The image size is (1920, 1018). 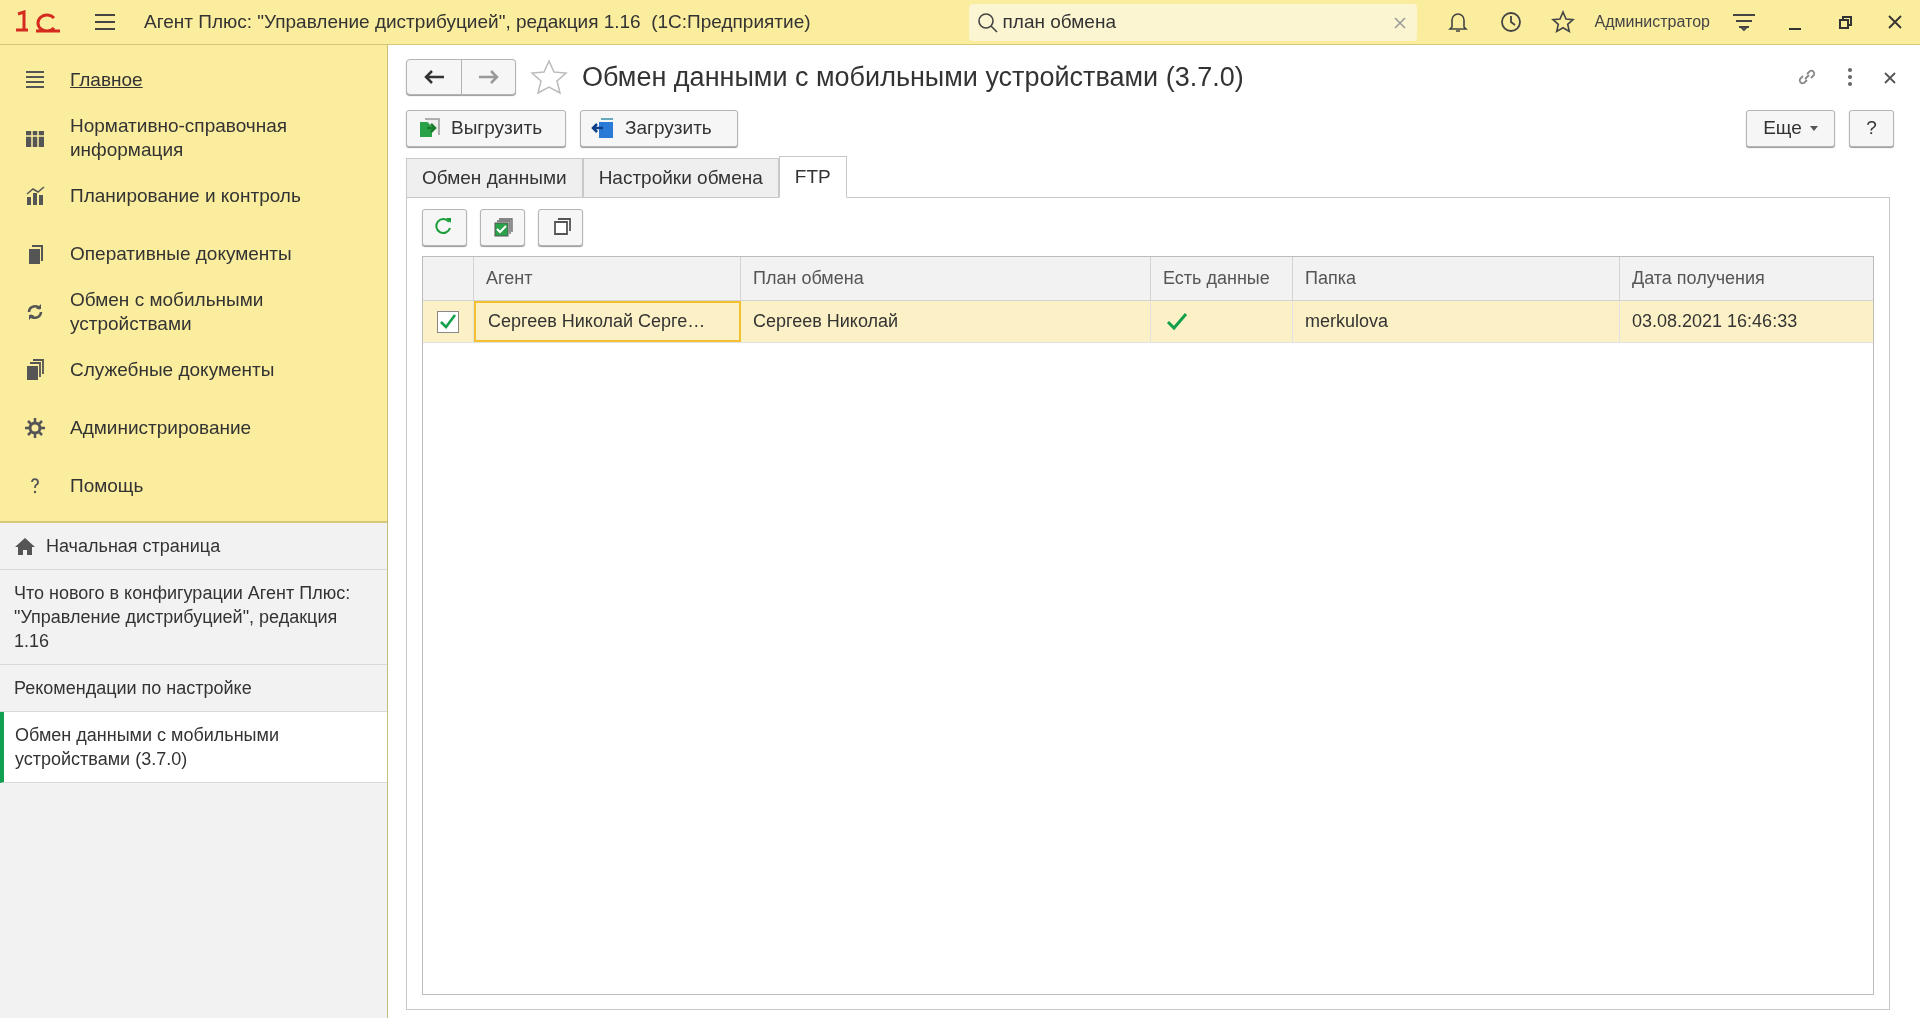 What do you see at coordinates (38, 22) in the screenshot?
I see `app-logo-icon` at bounding box center [38, 22].